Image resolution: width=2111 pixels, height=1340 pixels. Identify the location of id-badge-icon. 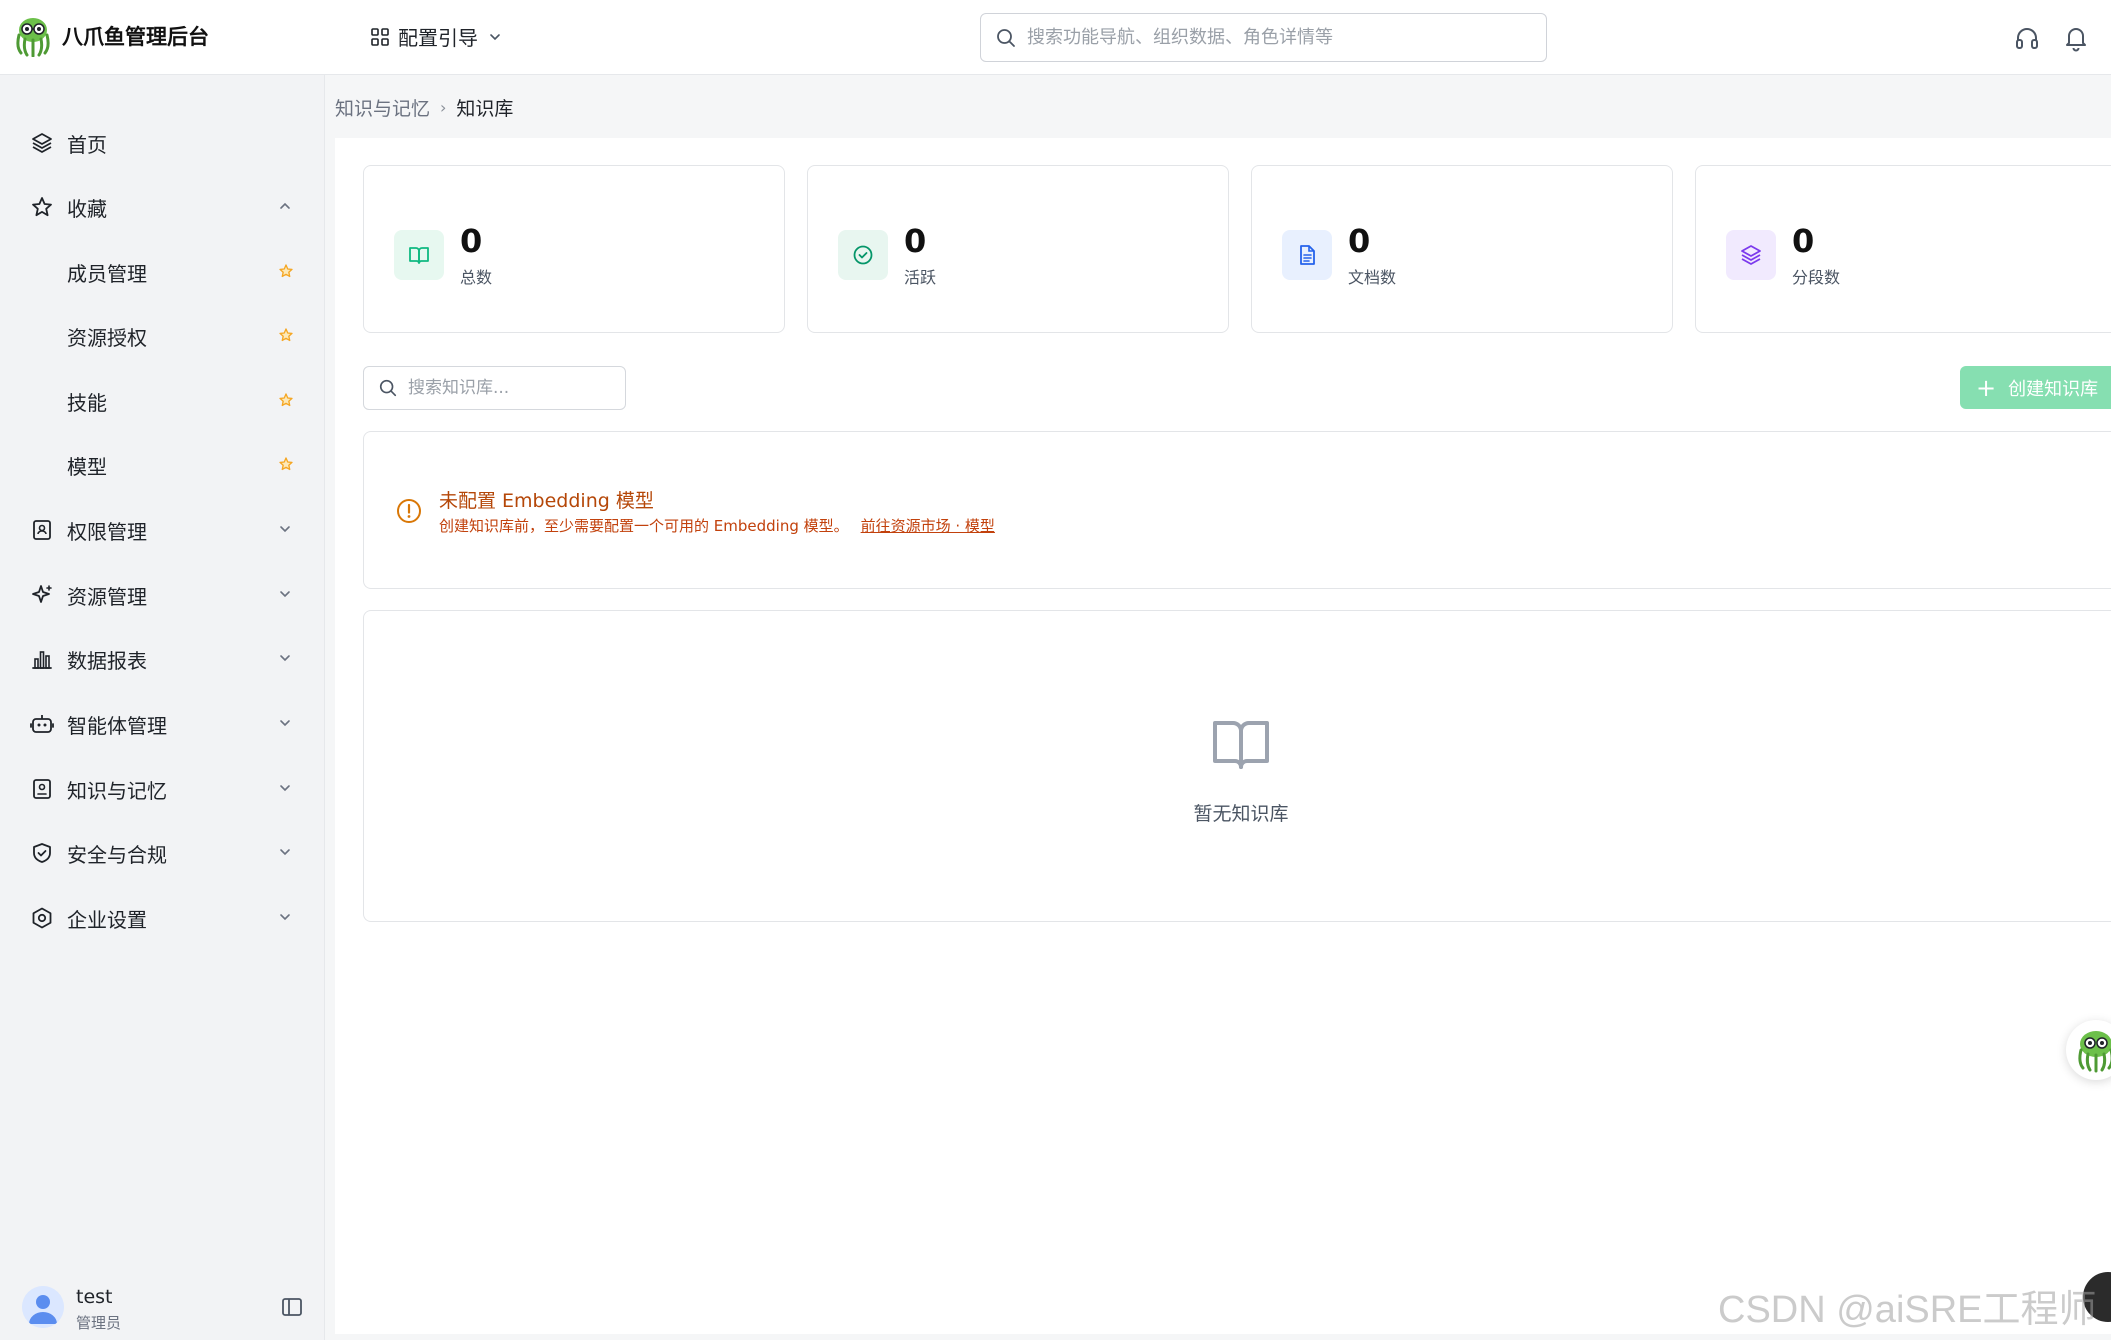
(42, 530).